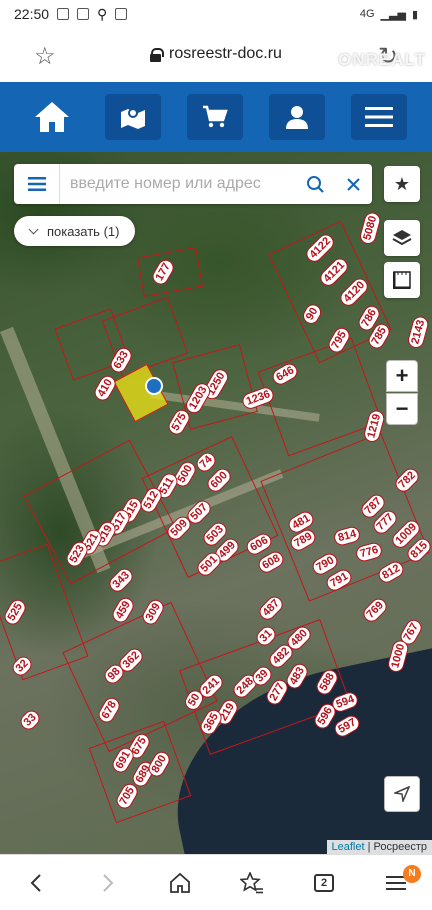 This screenshot has height=910, width=432. I want to click on layers-icon, so click(402, 238).